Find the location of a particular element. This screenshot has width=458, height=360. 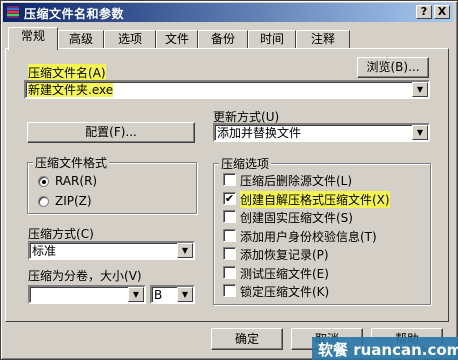

archive-name-hotkey: (A) is located at coordinates (97, 73).